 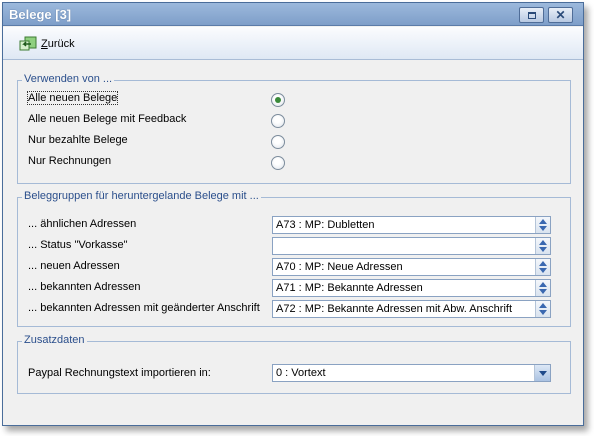 What do you see at coordinates (78, 245) in the screenshot?
I see `row-label-prepay: ... Status "Vorkasse"` at bounding box center [78, 245].